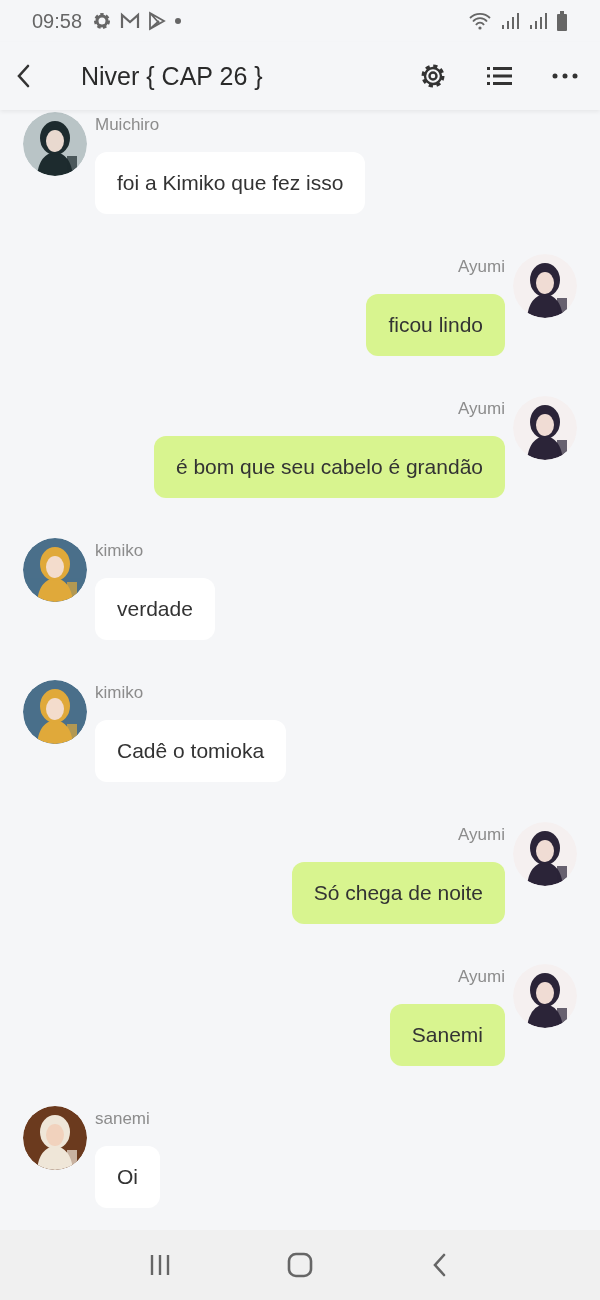  Describe the element at coordinates (122, 1119) in the screenshot. I see `sender-name: sanemi` at that location.